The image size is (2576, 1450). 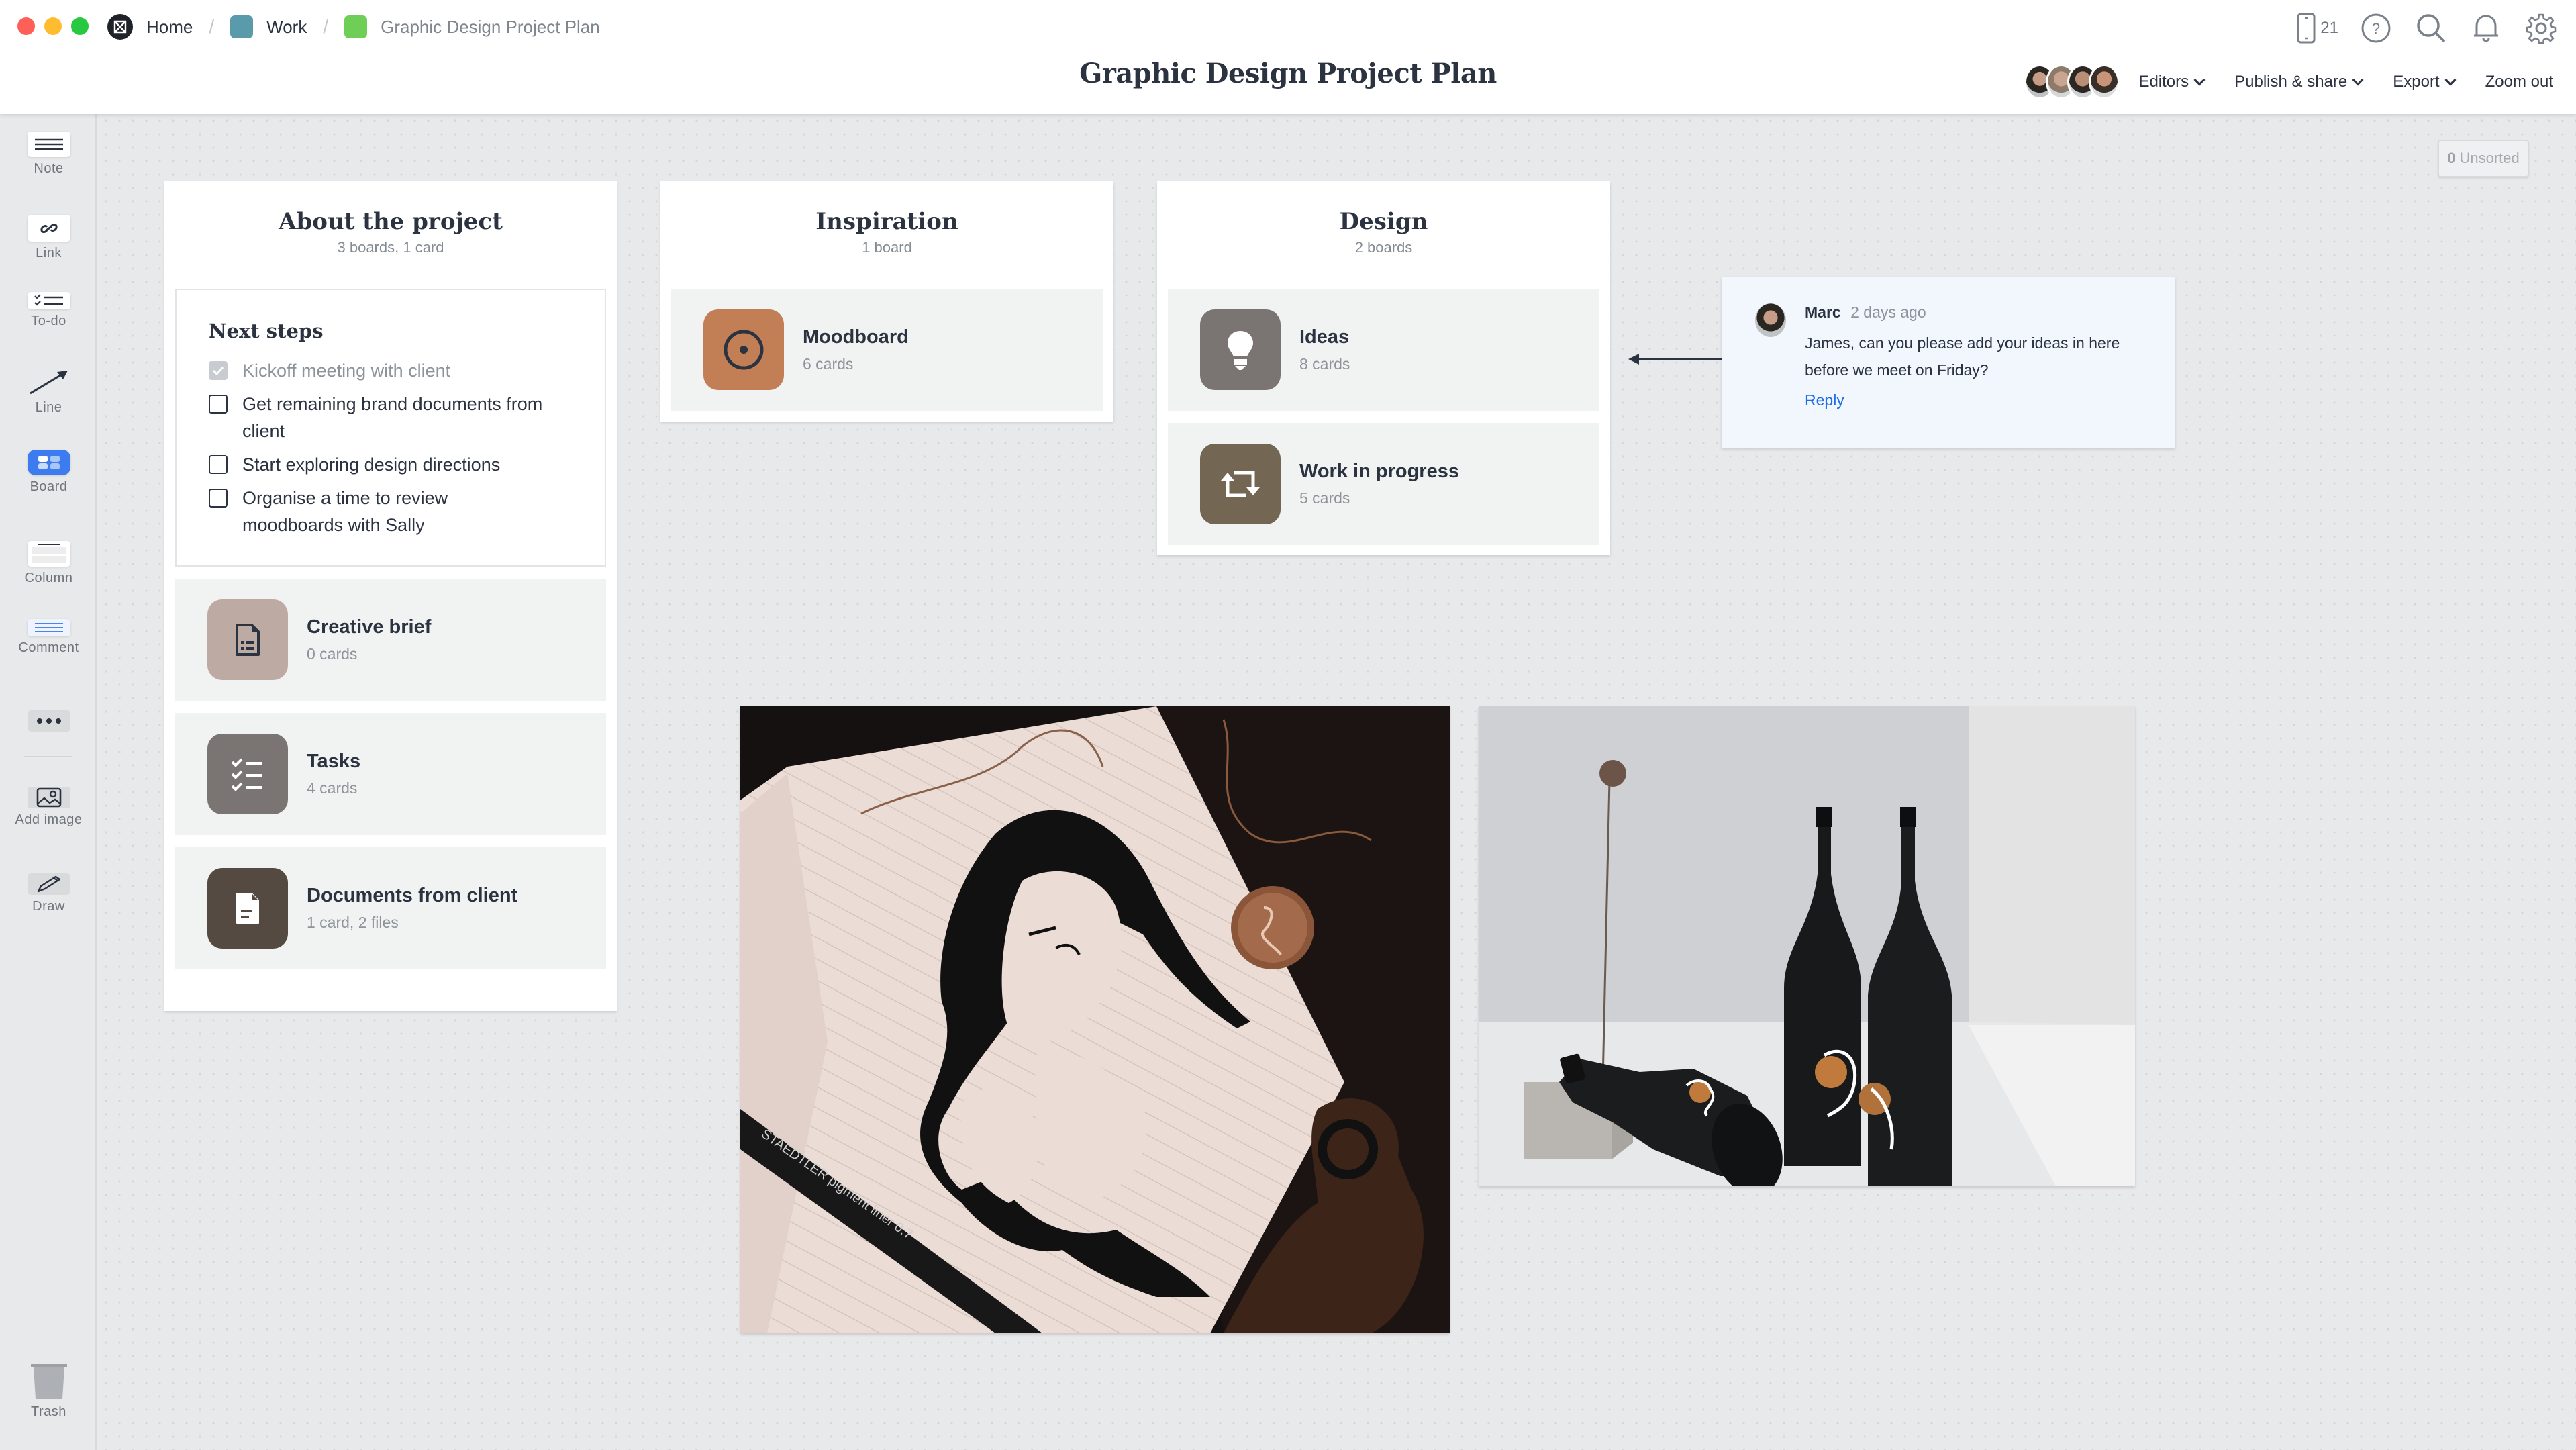 I want to click on close-window-button, so click(x=26, y=26).